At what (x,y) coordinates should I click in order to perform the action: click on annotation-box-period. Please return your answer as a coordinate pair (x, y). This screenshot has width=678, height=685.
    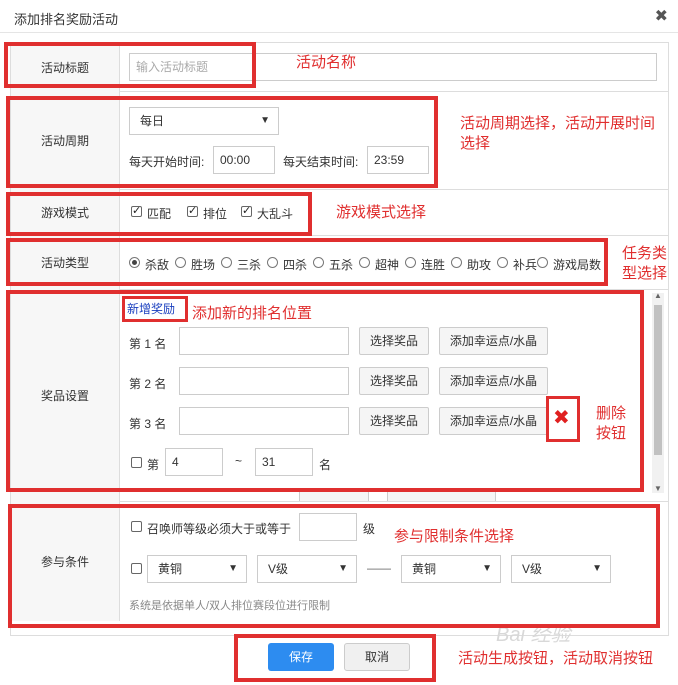
    Looking at the image, I should click on (222, 142).